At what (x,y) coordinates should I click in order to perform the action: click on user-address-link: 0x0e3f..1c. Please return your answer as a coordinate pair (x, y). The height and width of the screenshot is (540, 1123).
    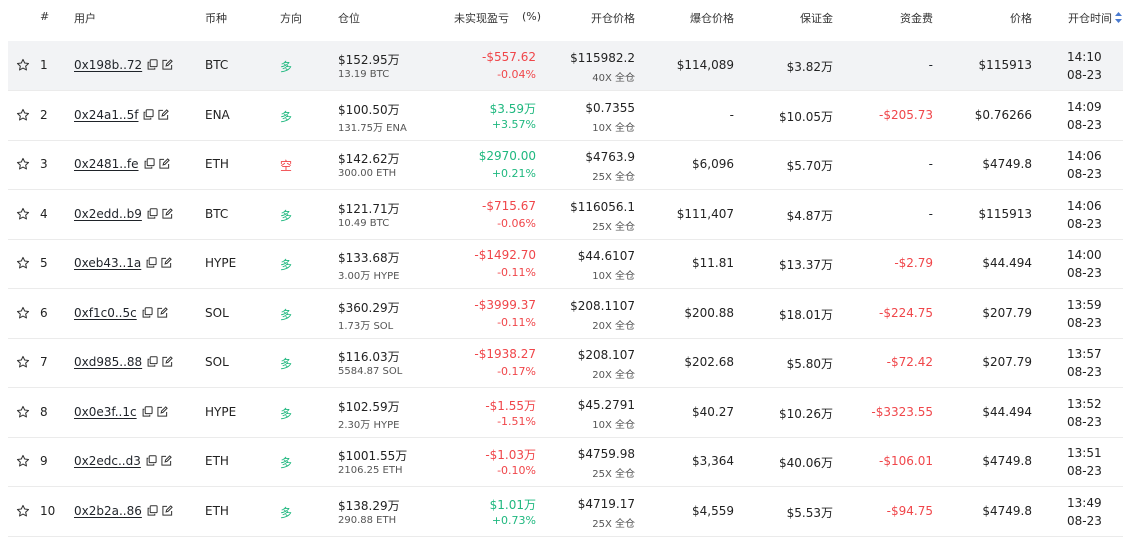
    Looking at the image, I should click on (105, 412).